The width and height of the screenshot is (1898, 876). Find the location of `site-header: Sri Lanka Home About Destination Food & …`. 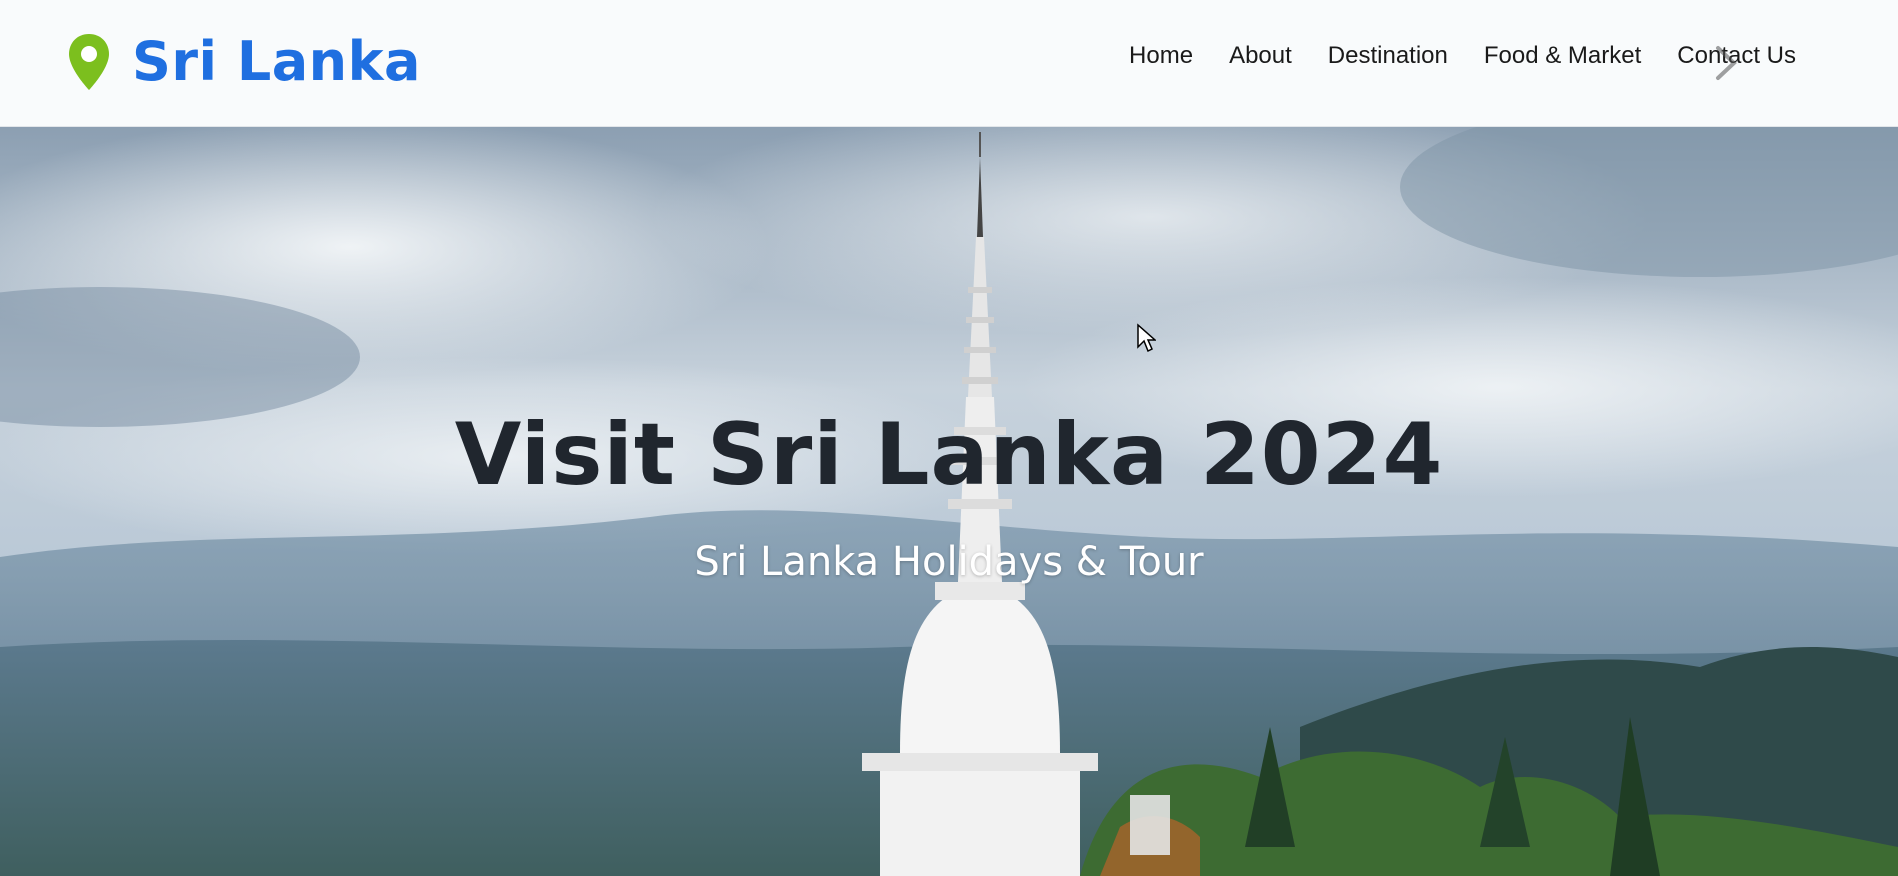

site-header: Sri Lanka Home About Destination Food & … is located at coordinates (949, 63).